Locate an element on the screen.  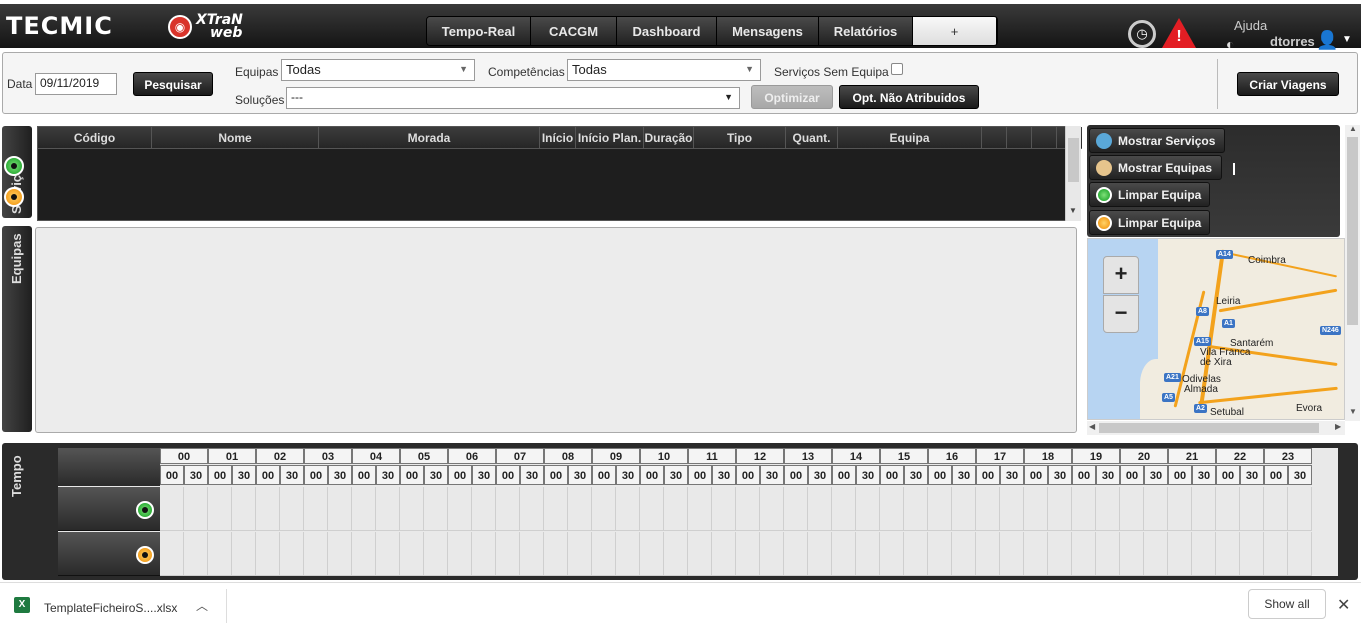
col-team: Equipa is located at coordinates (910, 138).